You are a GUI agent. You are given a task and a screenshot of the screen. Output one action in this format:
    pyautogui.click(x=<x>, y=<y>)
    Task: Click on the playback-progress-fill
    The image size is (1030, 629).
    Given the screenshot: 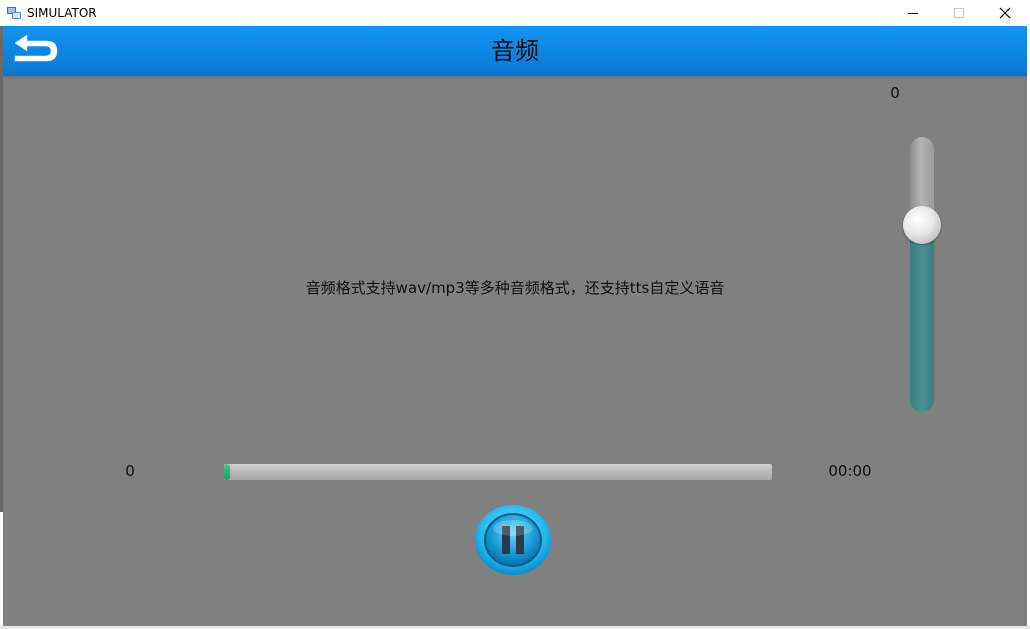 What is the action you would take?
    pyautogui.click(x=227, y=472)
    